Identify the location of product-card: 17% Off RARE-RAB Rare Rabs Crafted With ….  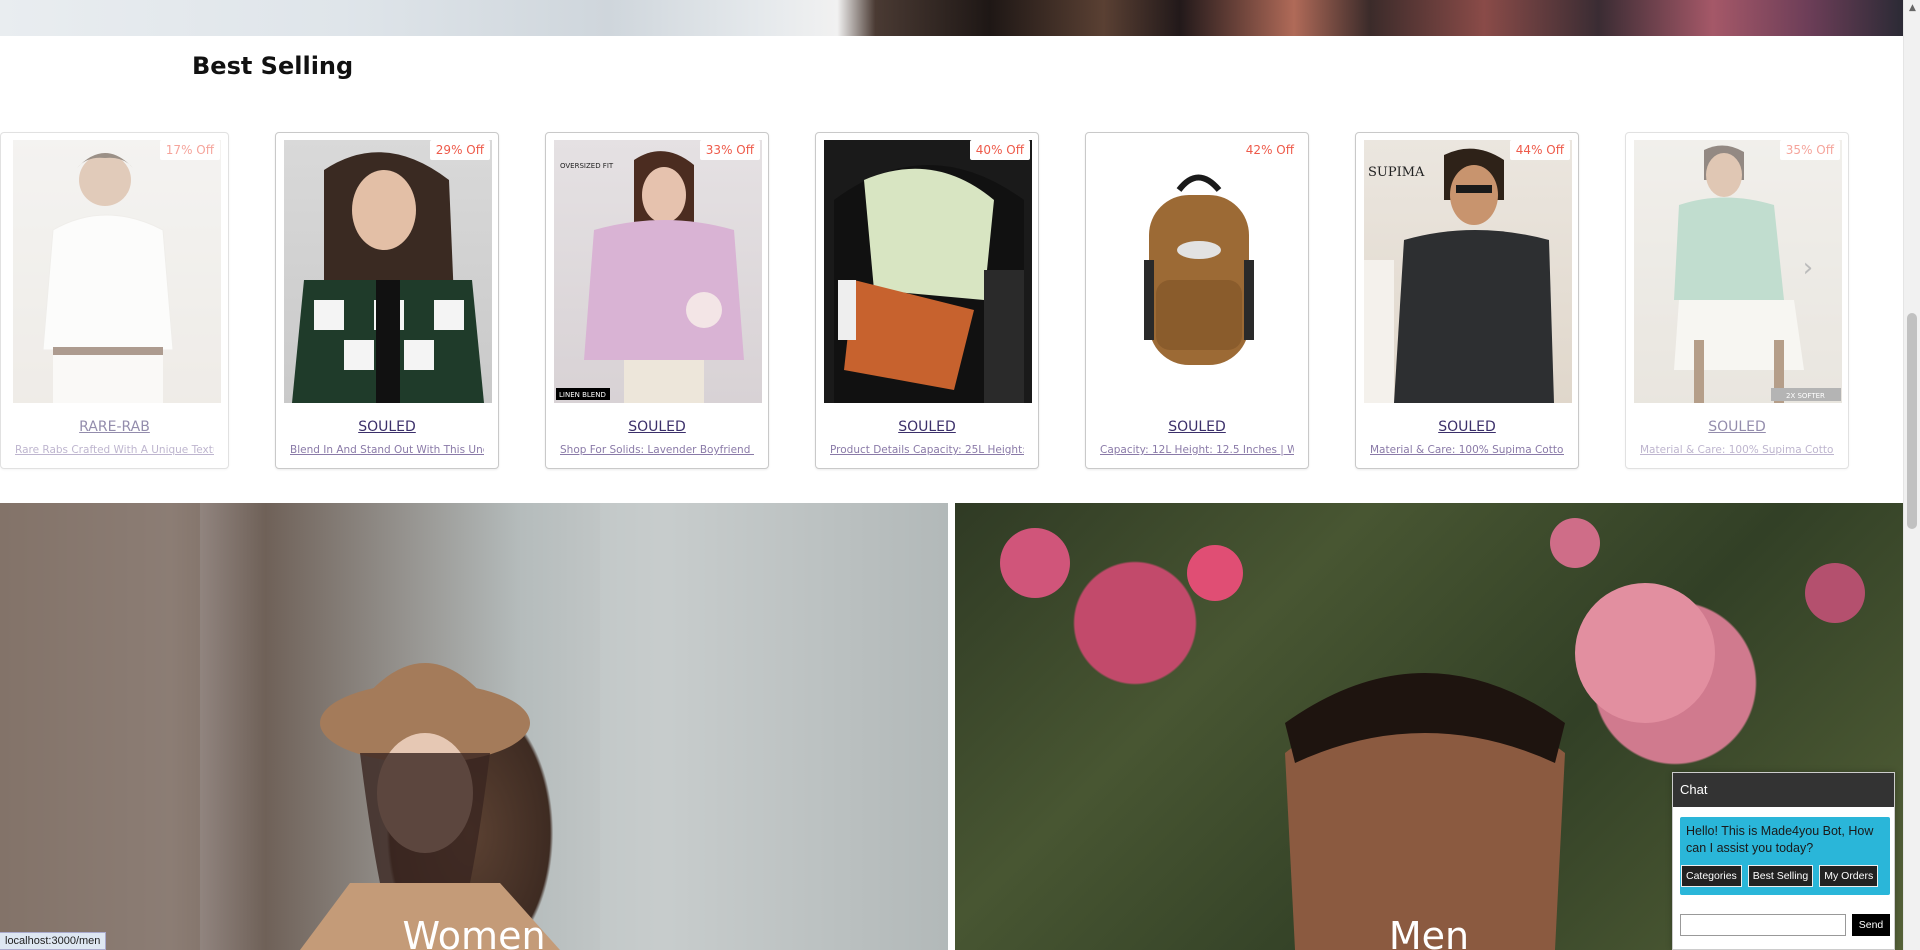
(114, 300).